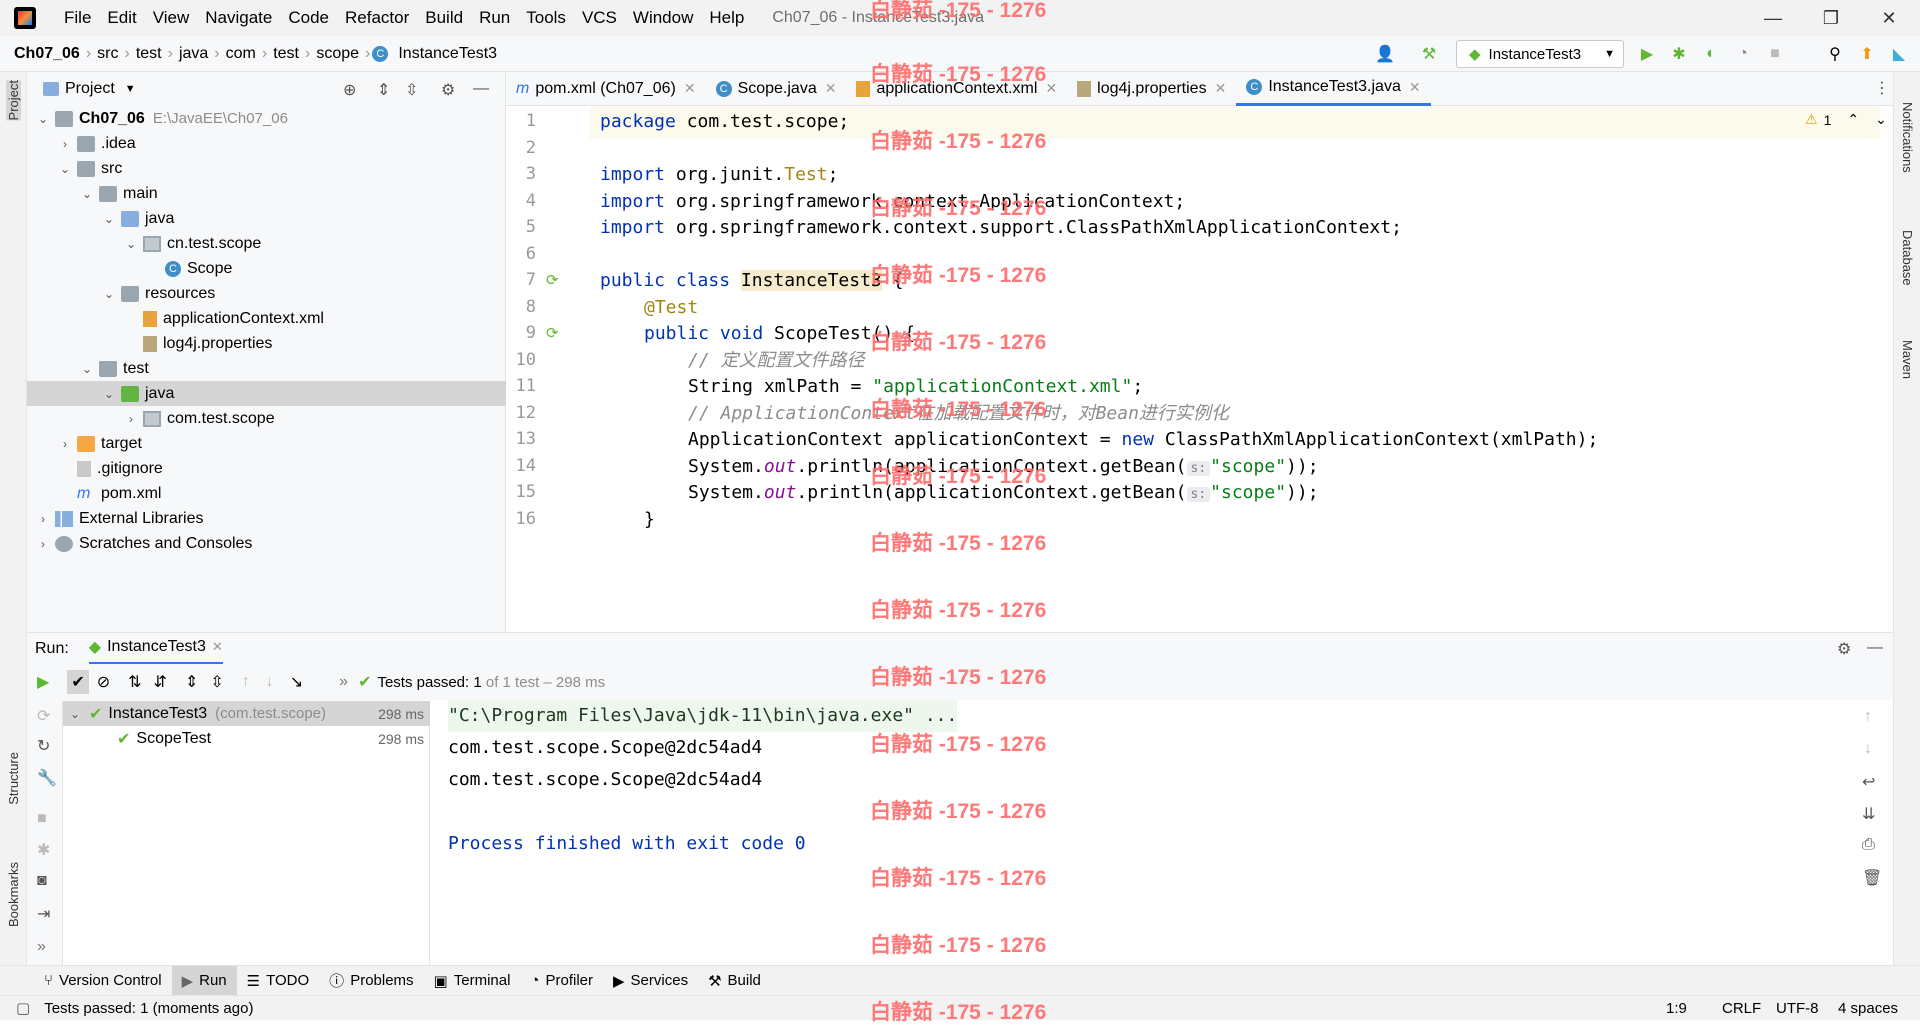 The height and width of the screenshot is (1026, 1920). I want to click on tool-window-database: Database, so click(1907, 258).